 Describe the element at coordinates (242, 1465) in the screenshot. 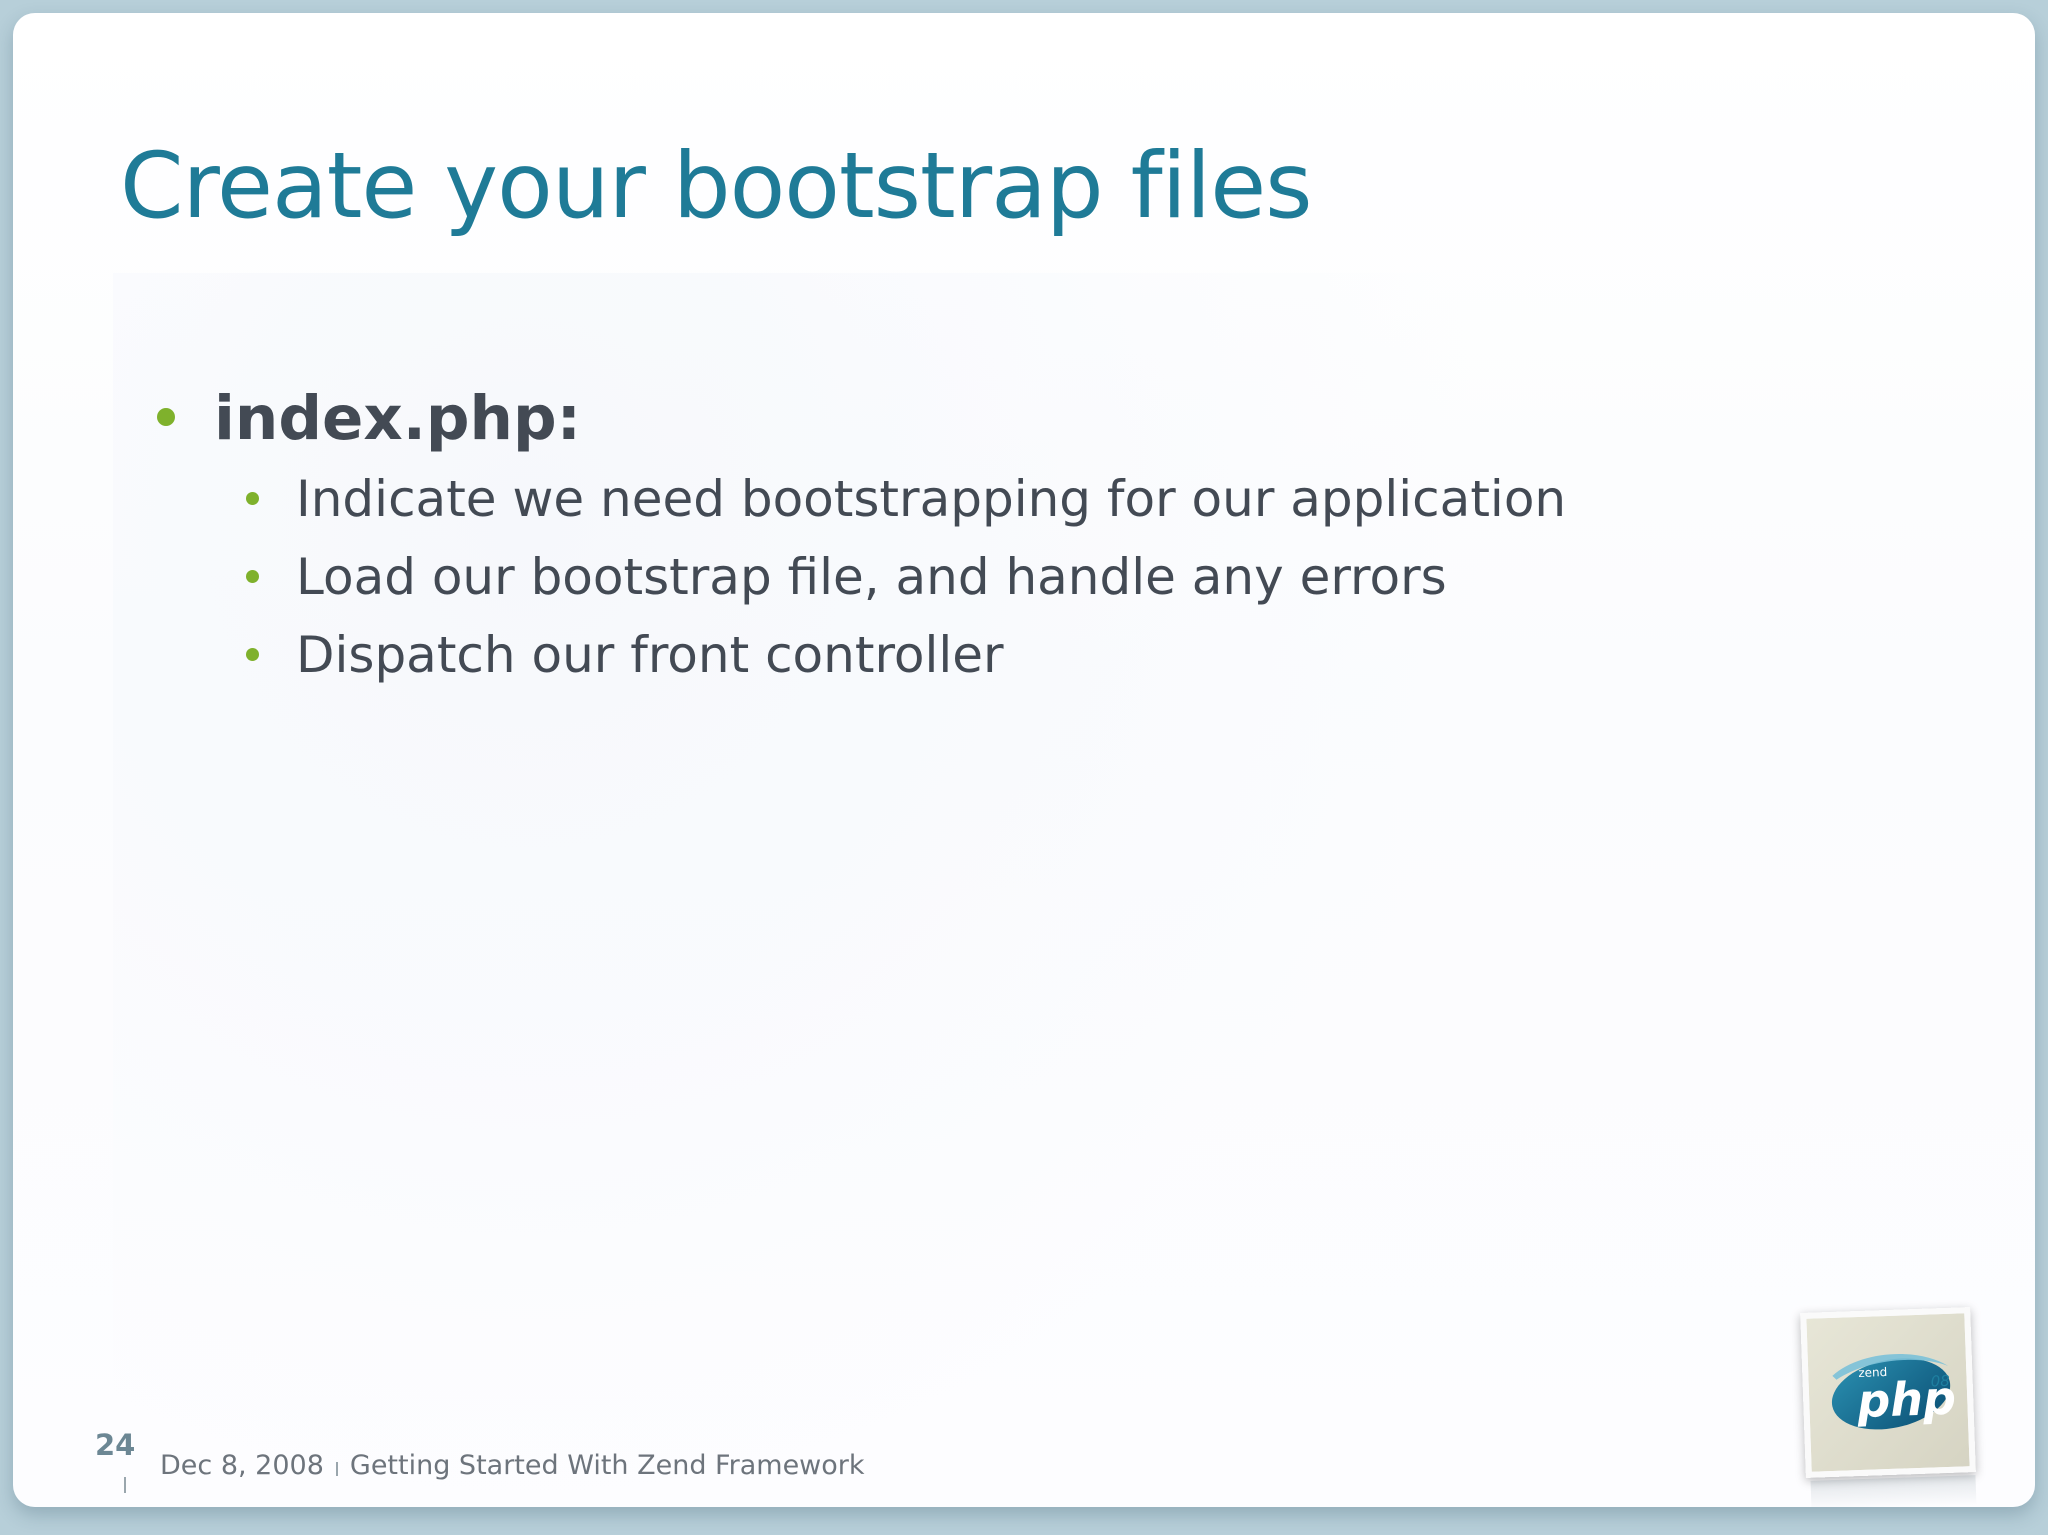

I see `footer-date: Dec 8, 2008` at that location.